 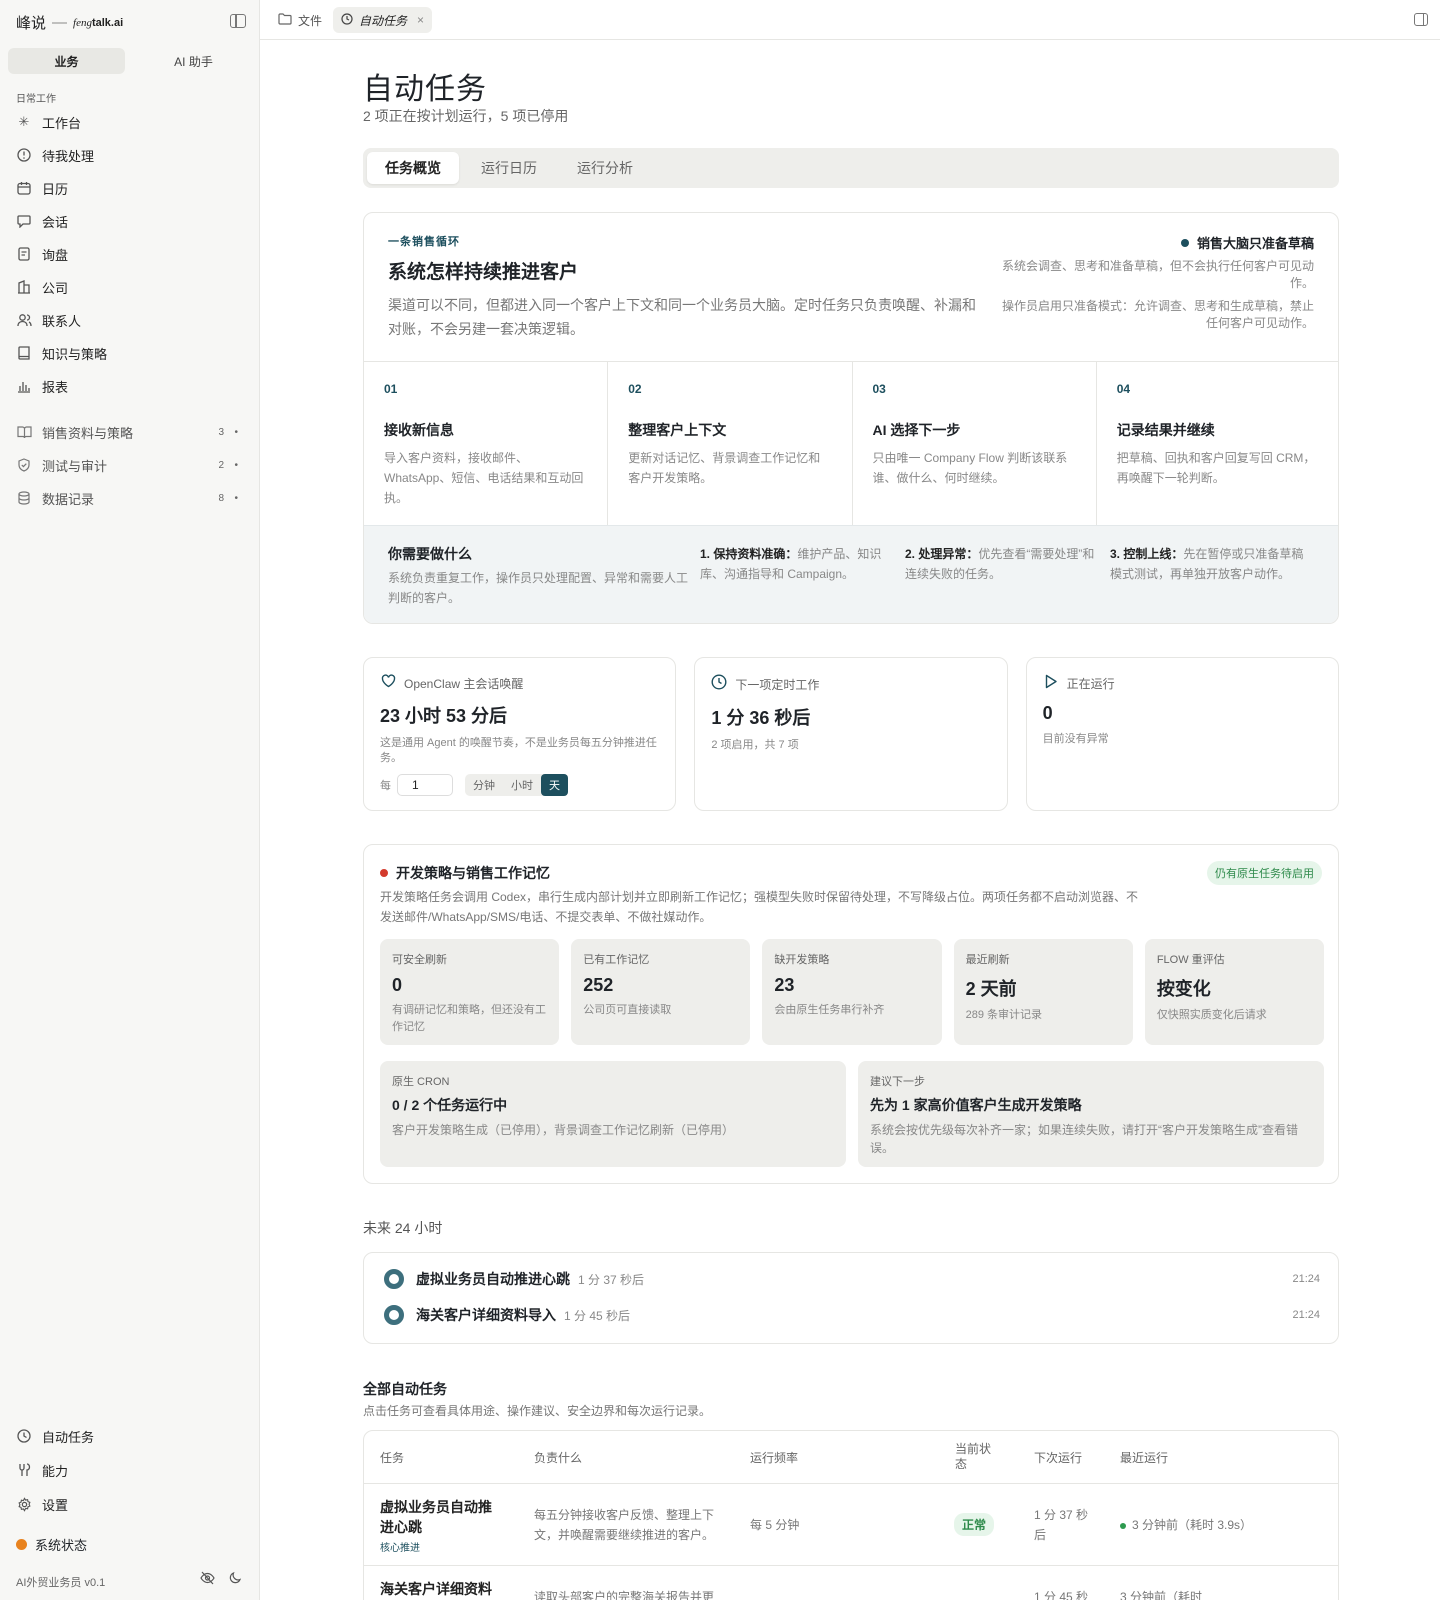 What do you see at coordinates (916, 430) in the screenshot?
I see `step-title: AI 选择下一步` at bounding box center [916, 430].